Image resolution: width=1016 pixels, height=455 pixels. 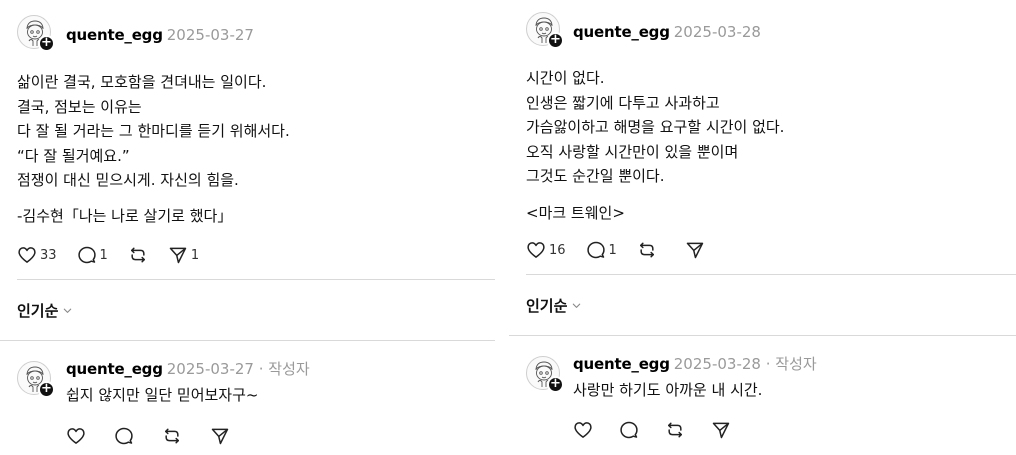 What do you see at coordinates (162, 395) in the screenshot?
I see `reply-text: 쉽지 않지만 일단 믿어보자구~` at bounding box center [162, 395].